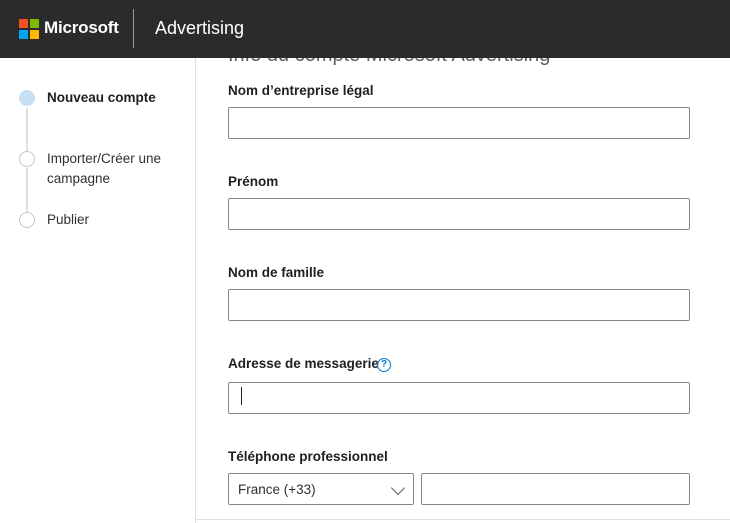 The width and height of the screenshot is (730, 523). I want to click on top-navigation-bar: Microsoft Advertising, so click(365, 29).